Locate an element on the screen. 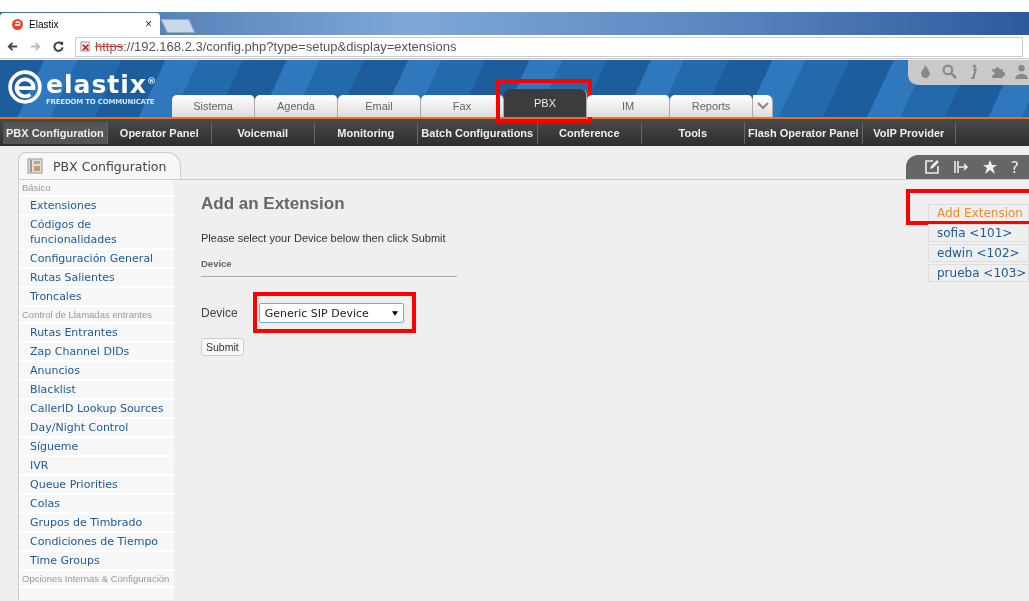 This screenshot has width=1029, height=601. browser-tab: Elastix × is located at coordinates (80, 24).